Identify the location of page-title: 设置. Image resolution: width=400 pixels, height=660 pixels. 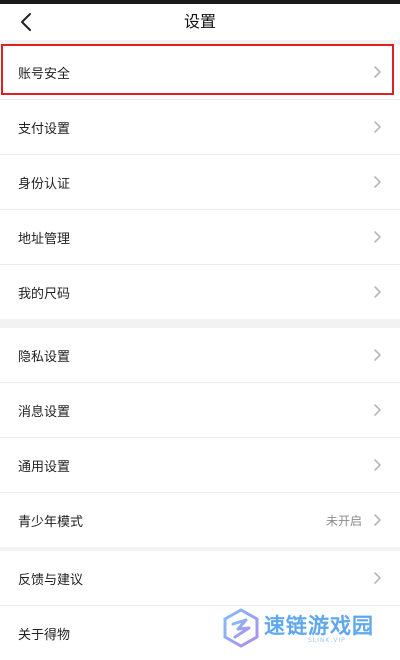
(199, 21).